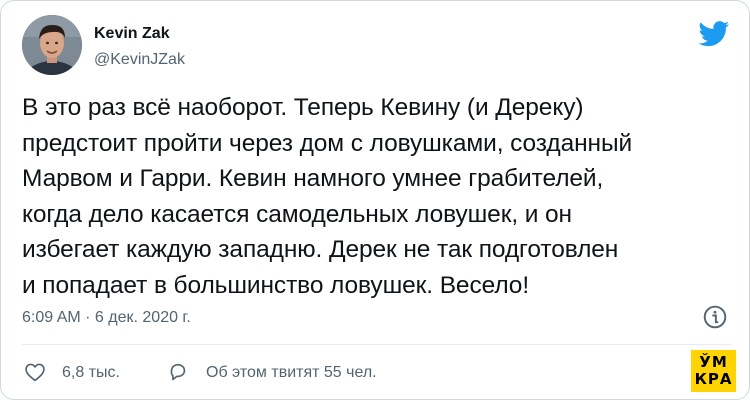 Image resolution: width=750 pixels, height=400 pixels. Describe the element at coordinates (713, 362) in the screenshot. I see `logo-line-1: ЎМ` at that location.